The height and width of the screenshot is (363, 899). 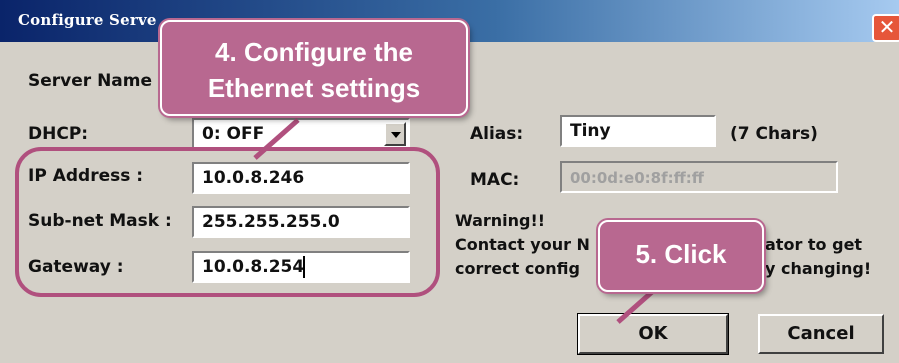 What do you see at coordinates (314, 52) in the screenshot?
I see `step4-callout-line1: 4. Configure the` at bounding box center [314, 52].